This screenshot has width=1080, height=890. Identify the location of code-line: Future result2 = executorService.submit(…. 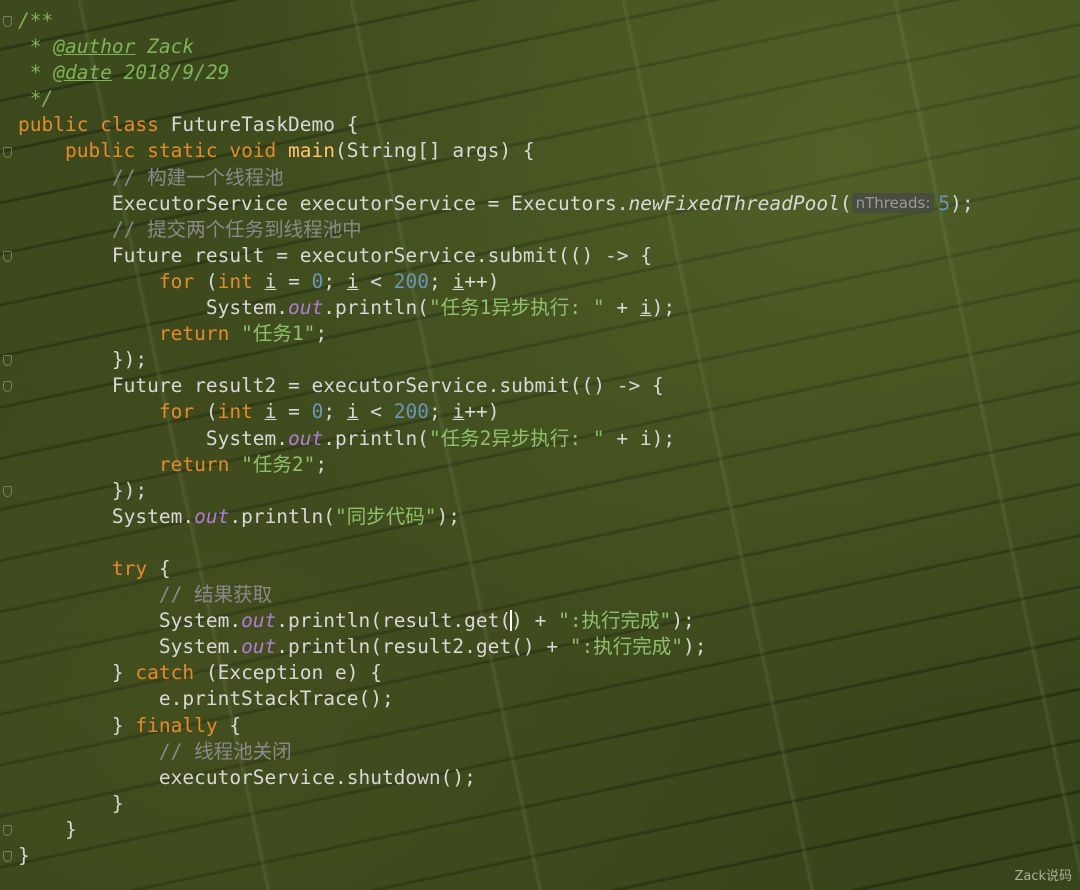
(496, 386).